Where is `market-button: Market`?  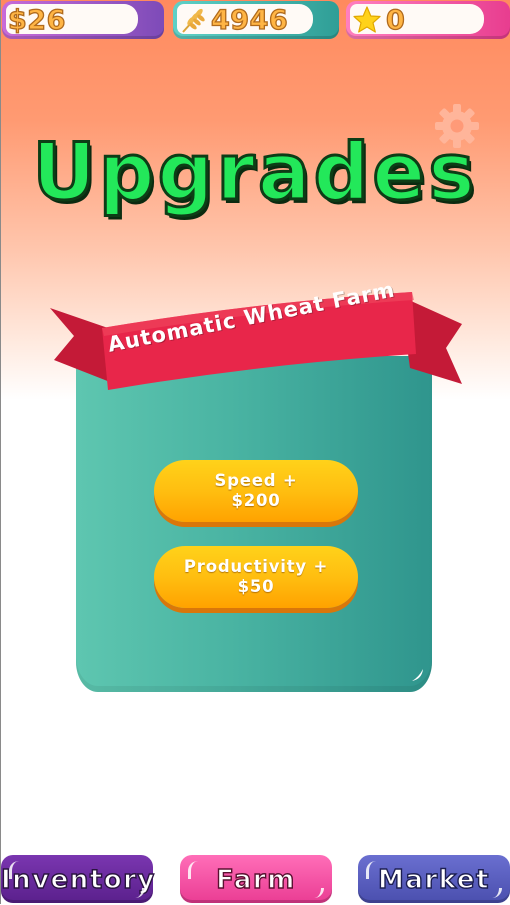
market-button: Market is located at coordinates (434, 879).